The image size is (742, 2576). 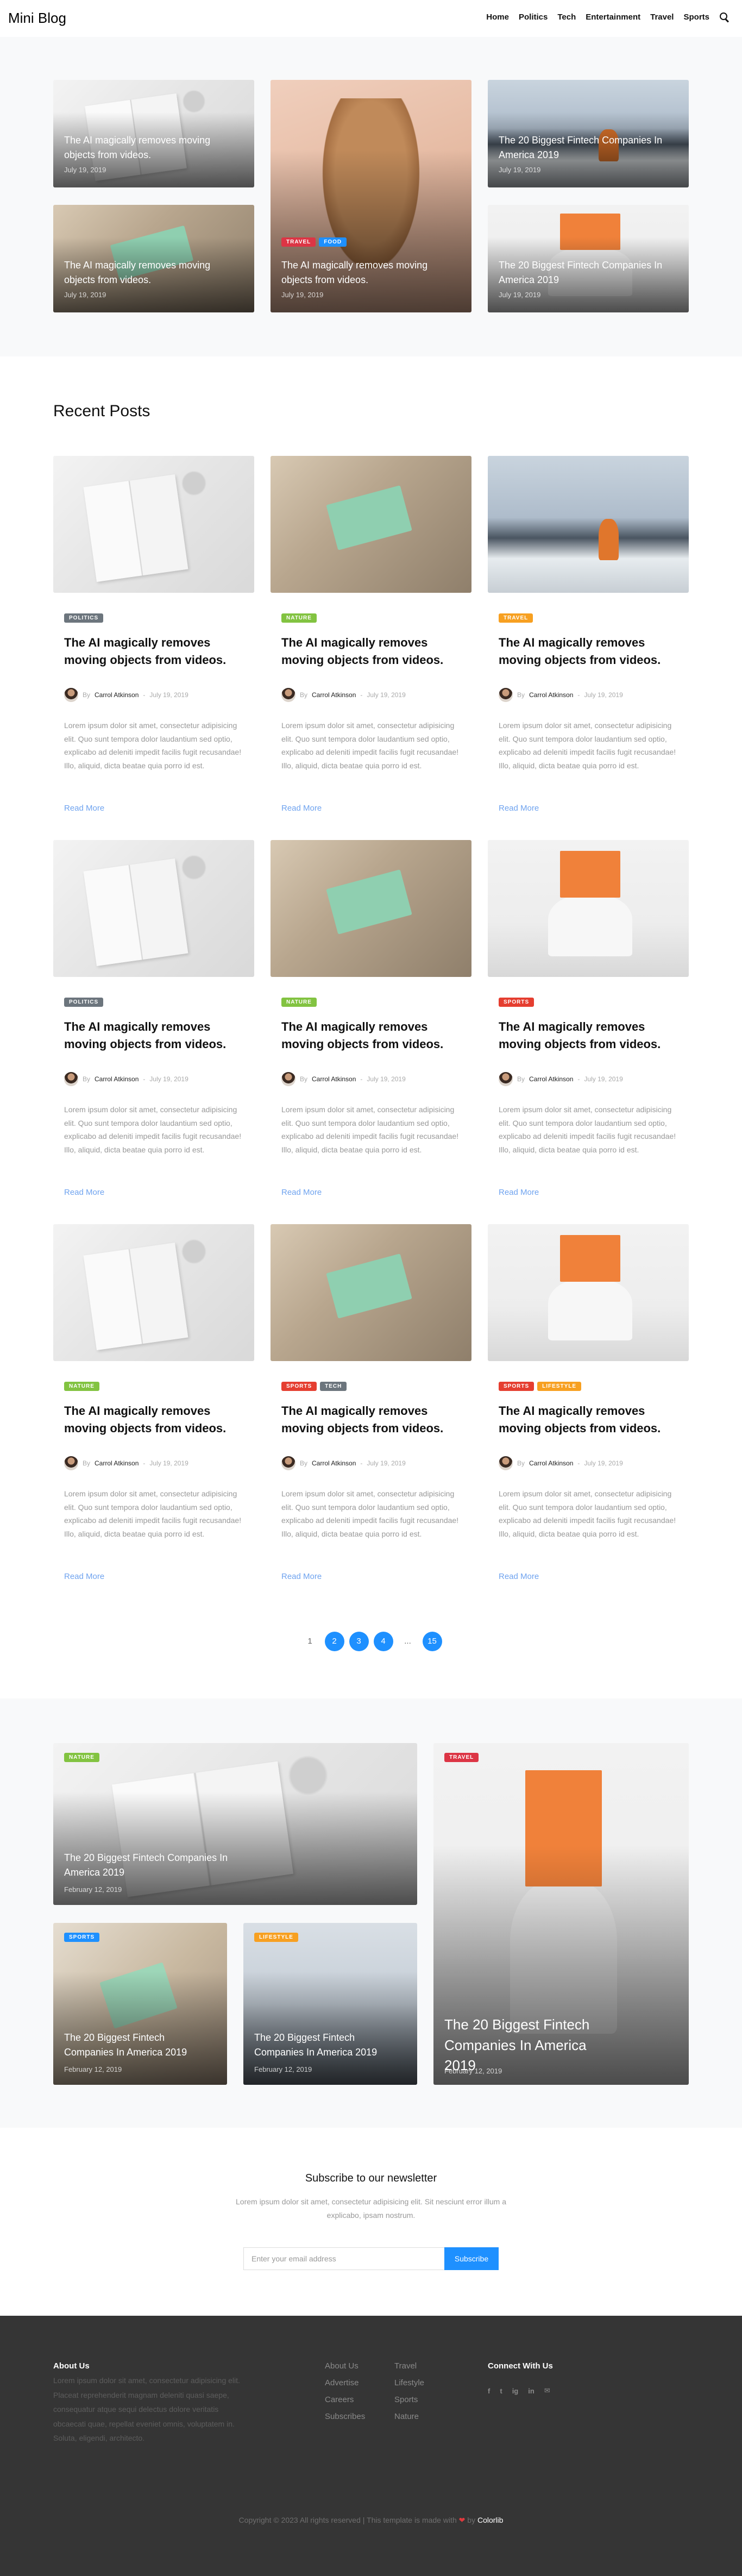 What do you see at coordinates (501, 2391) in the screenshot?
I see `twitter-icon: t` at bounding box center [501, 2391].